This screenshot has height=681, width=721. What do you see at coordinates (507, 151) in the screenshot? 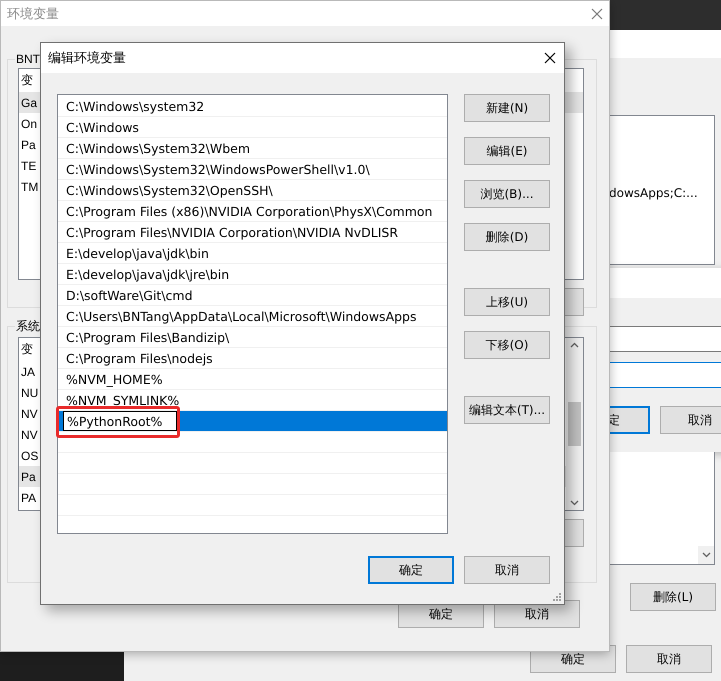
I see `action-button: 编辑(E)` at bounding box center [507, 151].